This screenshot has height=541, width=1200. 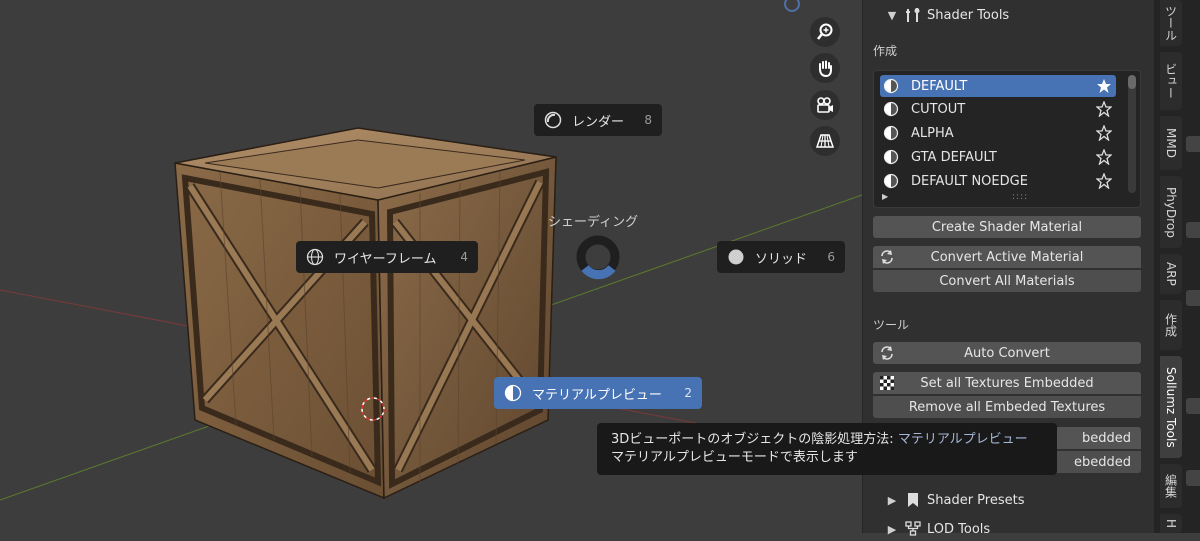 What do you see at coordinates (969, 181) in the screenshot?
I see `list-item-label: DEFAULT NOEDGE` at bounding box center [969, 181].